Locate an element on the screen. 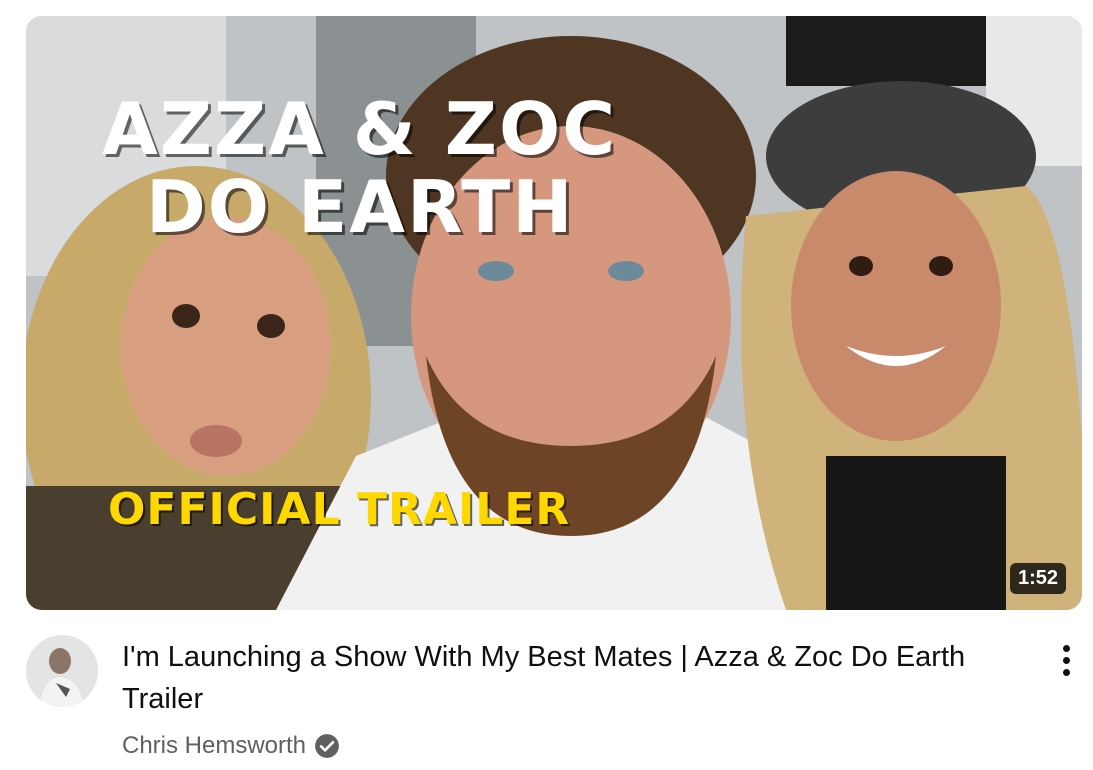 This screenshot has width=1093, height=770. channel-row: Chris Hemsworth is located at coordinates (231, 746).